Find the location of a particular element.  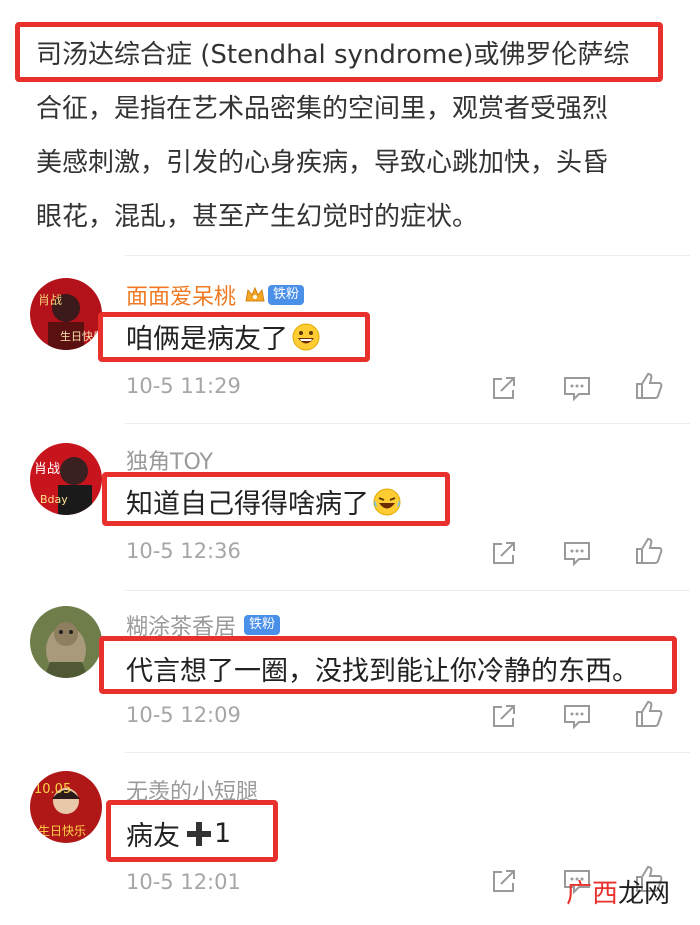

username: 糊涂茶香居 铁粉 is located at coordinates (203, 625).